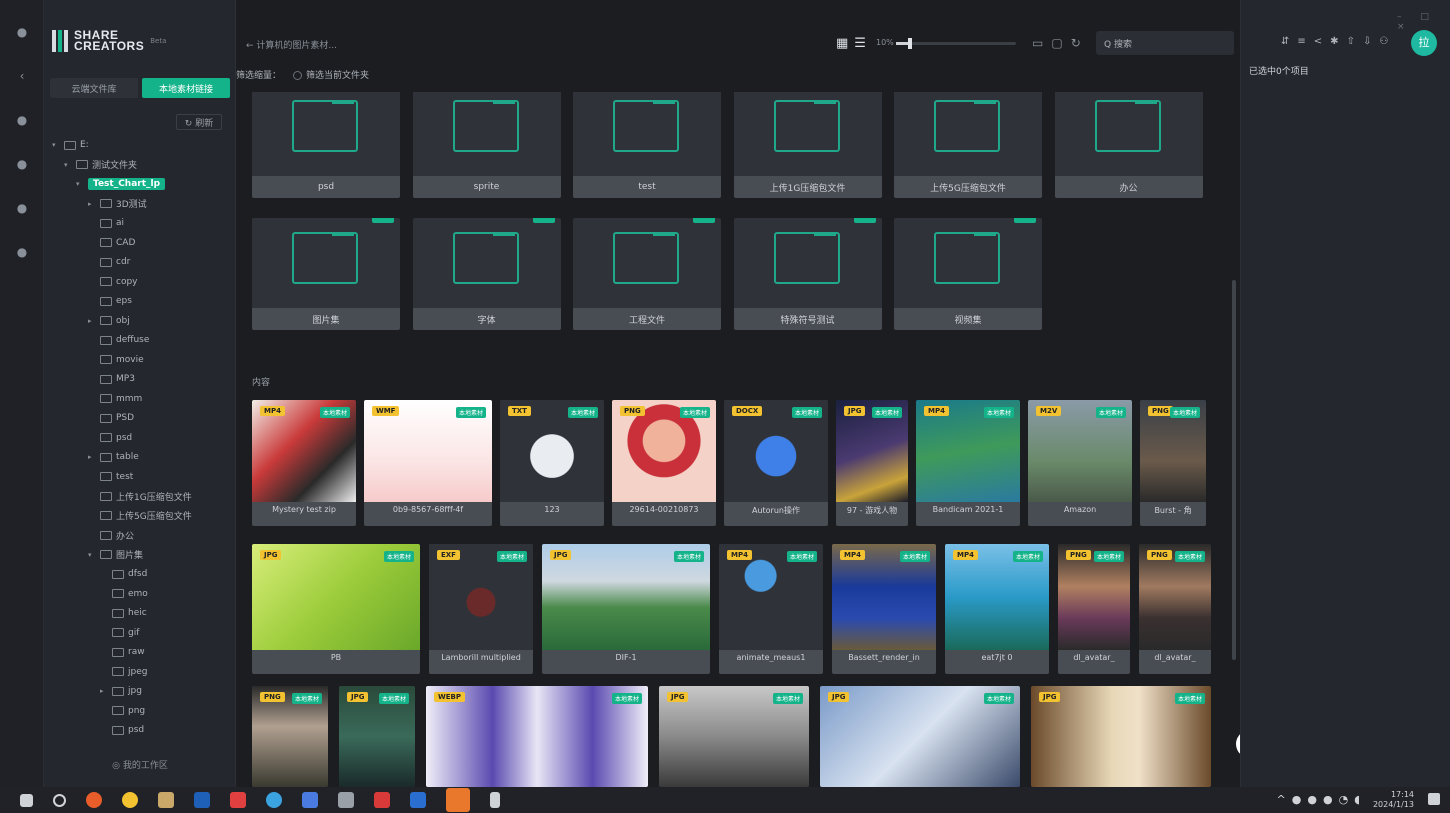 The image size is (1450, 813). I want to click on tree-node: emo, so click(124, 594).